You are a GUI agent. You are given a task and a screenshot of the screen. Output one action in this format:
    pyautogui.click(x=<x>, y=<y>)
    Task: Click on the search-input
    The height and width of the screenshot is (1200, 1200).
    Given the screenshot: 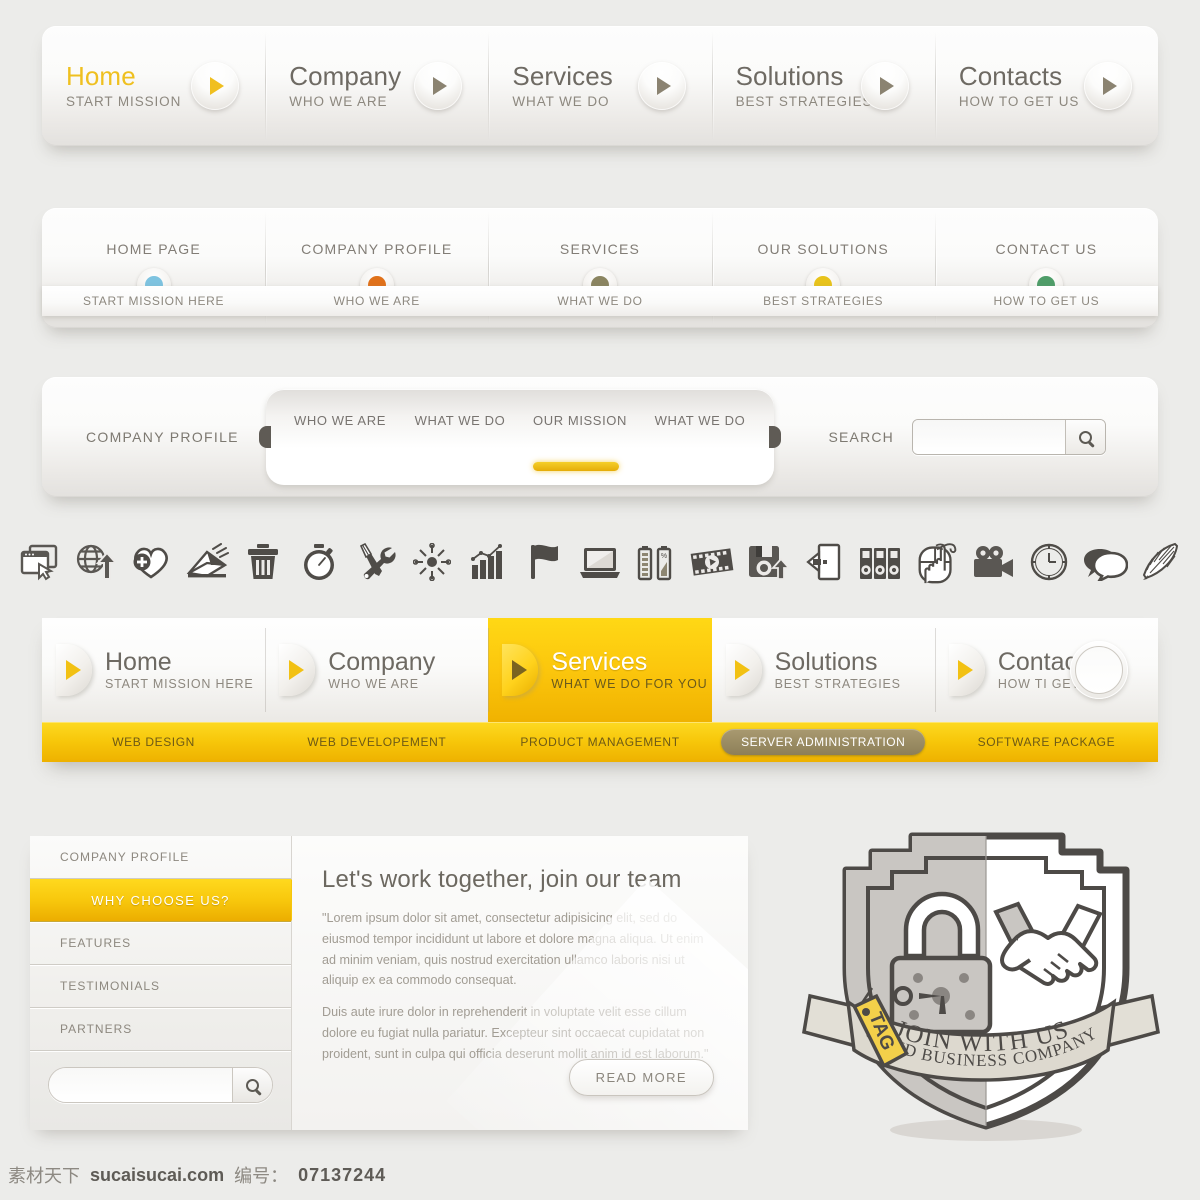 What is the action you would take?
    pyautogui.click(x=989, y=437)
    